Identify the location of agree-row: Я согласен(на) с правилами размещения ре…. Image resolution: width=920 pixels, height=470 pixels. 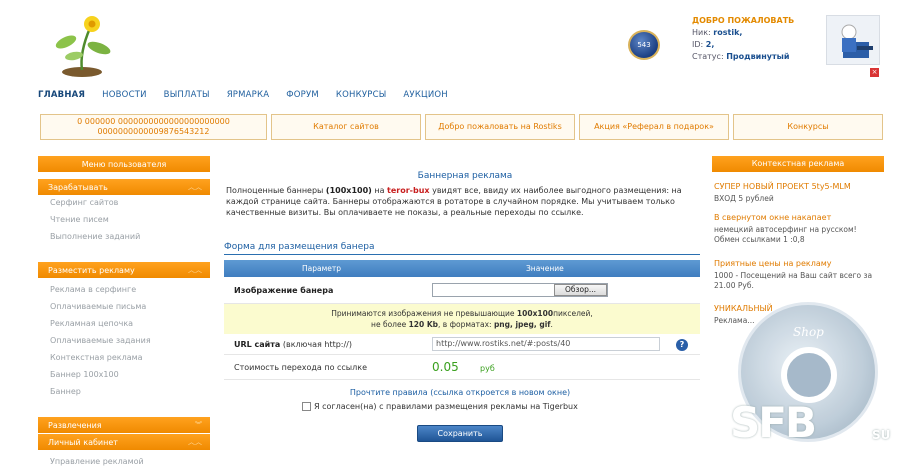
(440, 406).